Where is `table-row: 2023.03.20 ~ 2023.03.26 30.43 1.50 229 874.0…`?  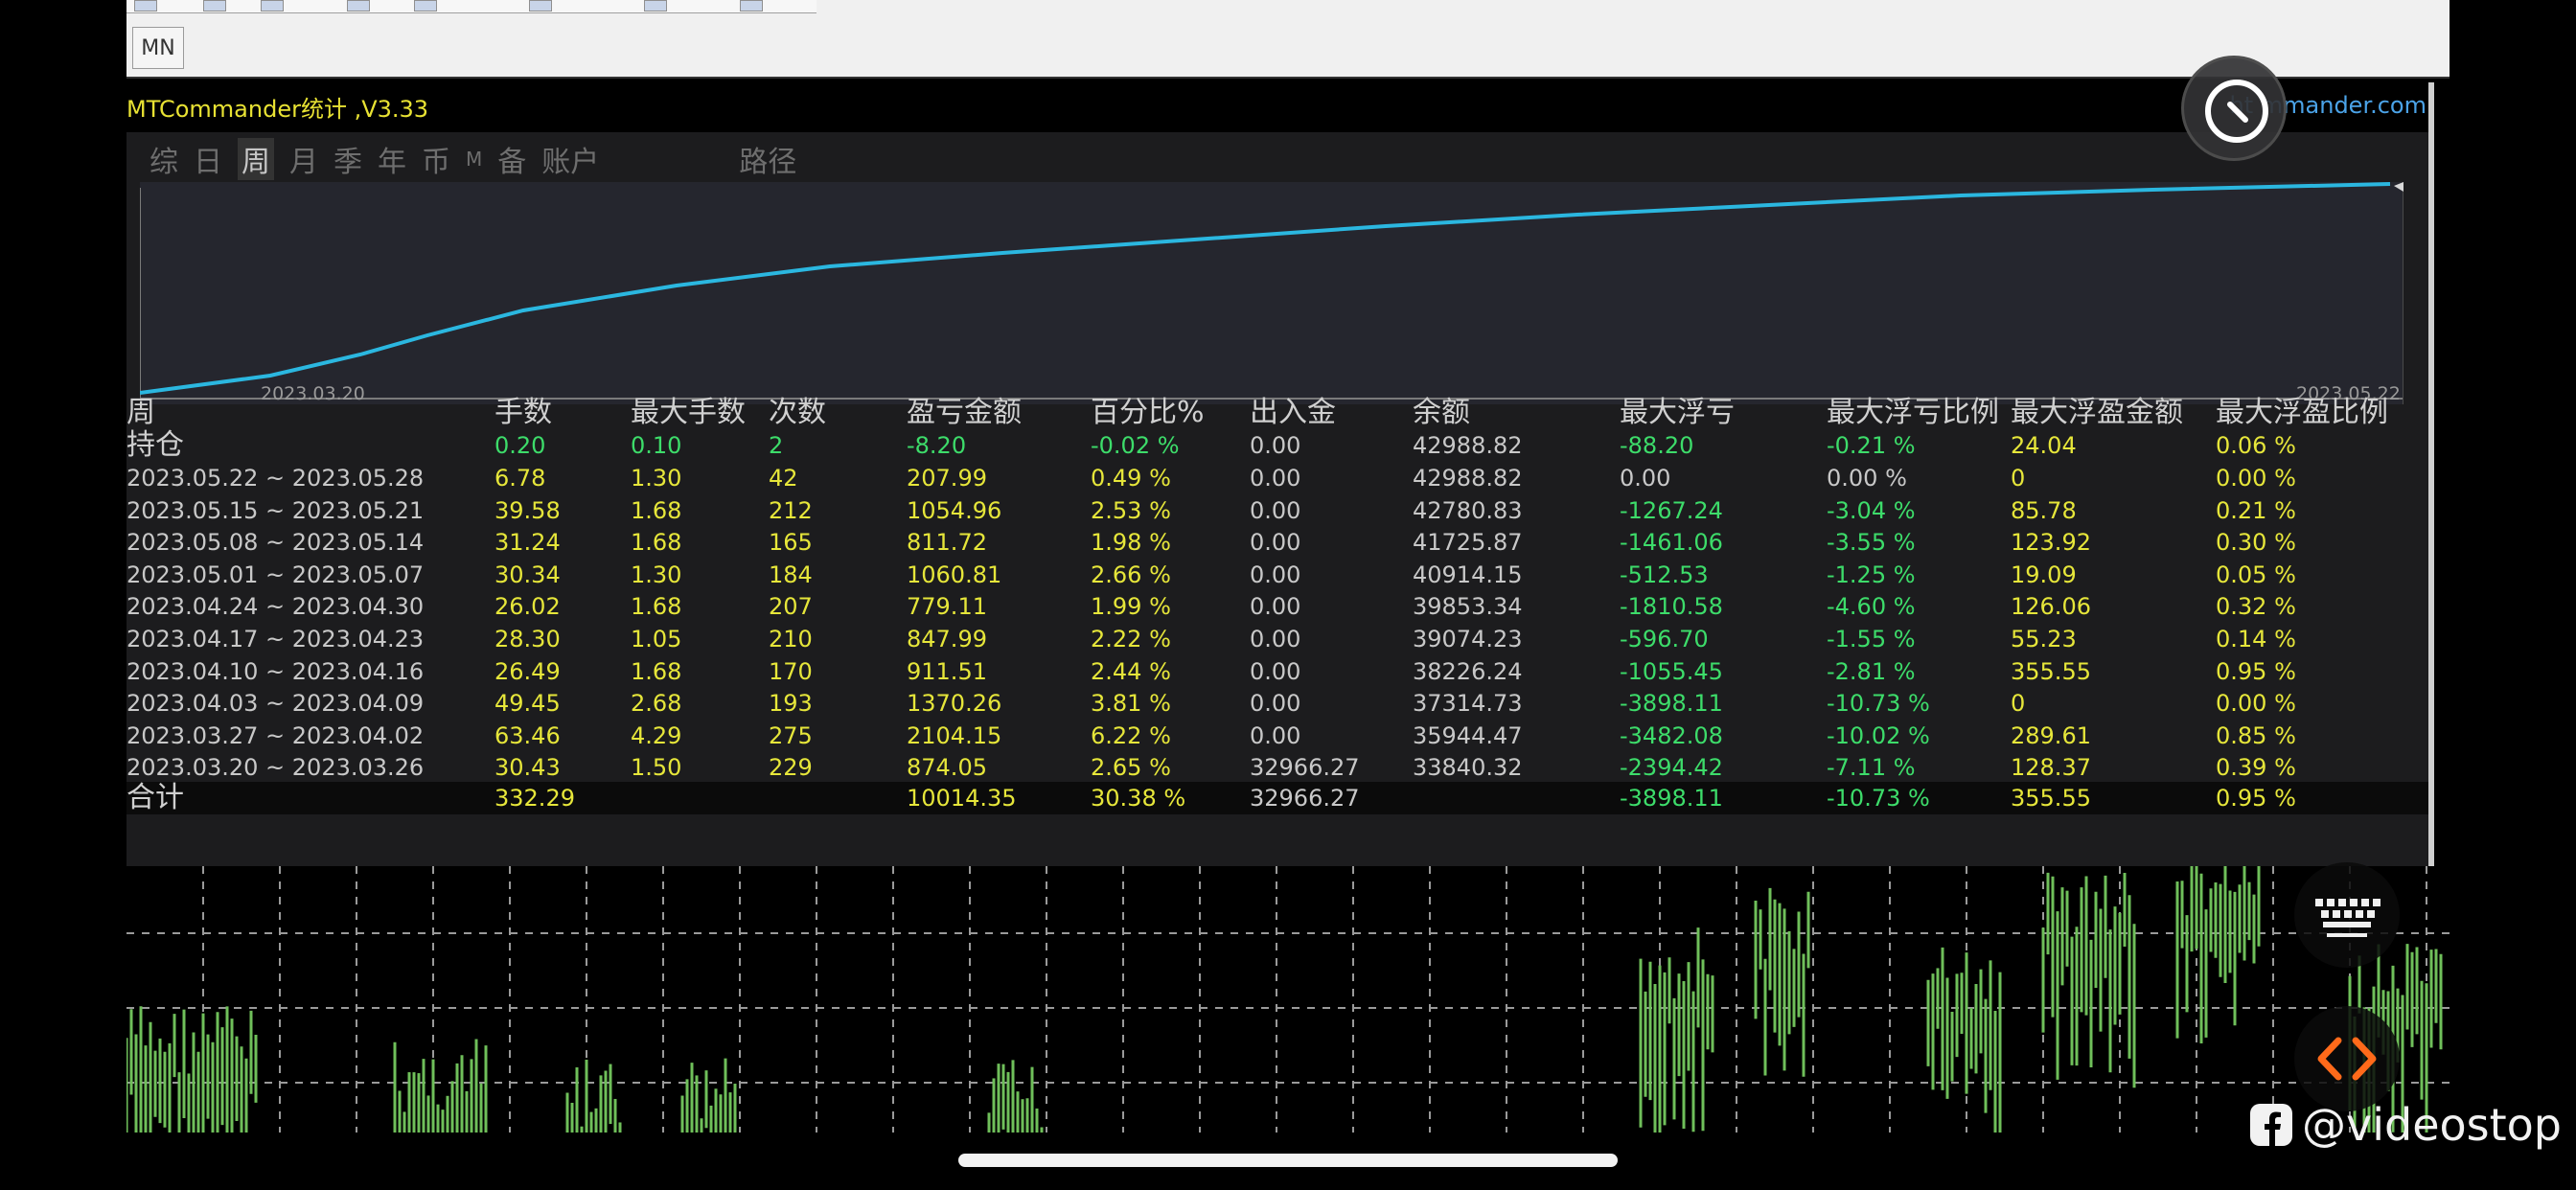 table-row: 2023.03.20 ~ 2023.03.26 30.43 1.50 229 874.0… is located at coordinates (1277, 767).